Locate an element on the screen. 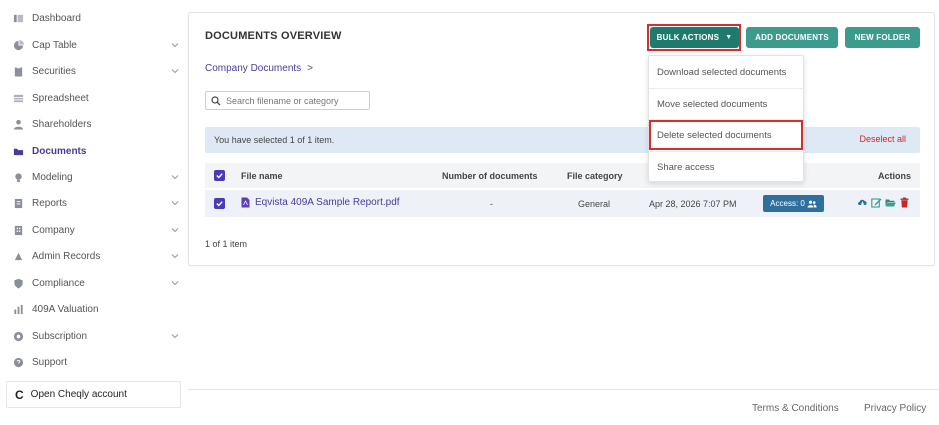  select-all-checkbox is located at coordinates (219, 175).